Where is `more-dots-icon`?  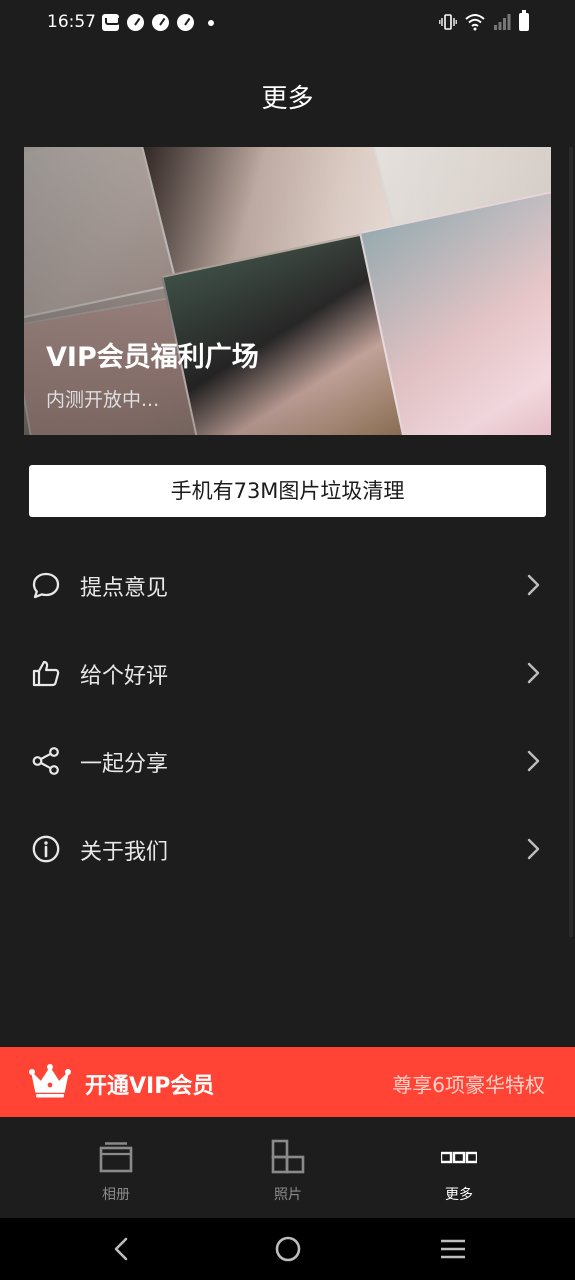 more-dots-icon is located at coordinates (459, 1157).